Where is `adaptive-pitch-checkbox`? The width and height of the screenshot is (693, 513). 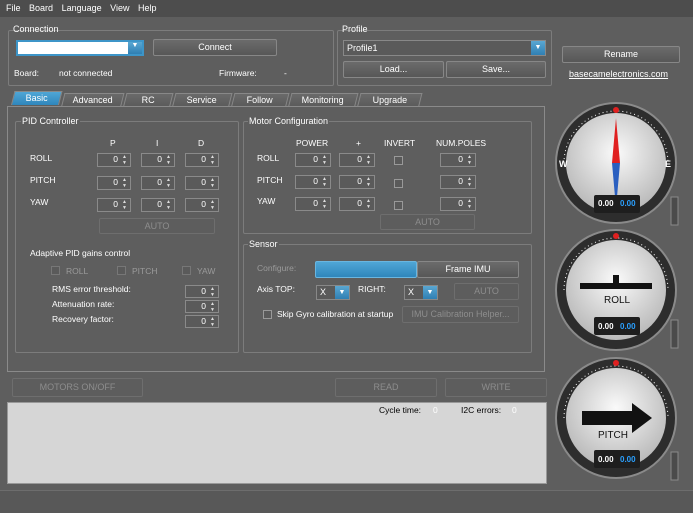 adaptive-pitch-checkbox is located at coordinates (121, 270).